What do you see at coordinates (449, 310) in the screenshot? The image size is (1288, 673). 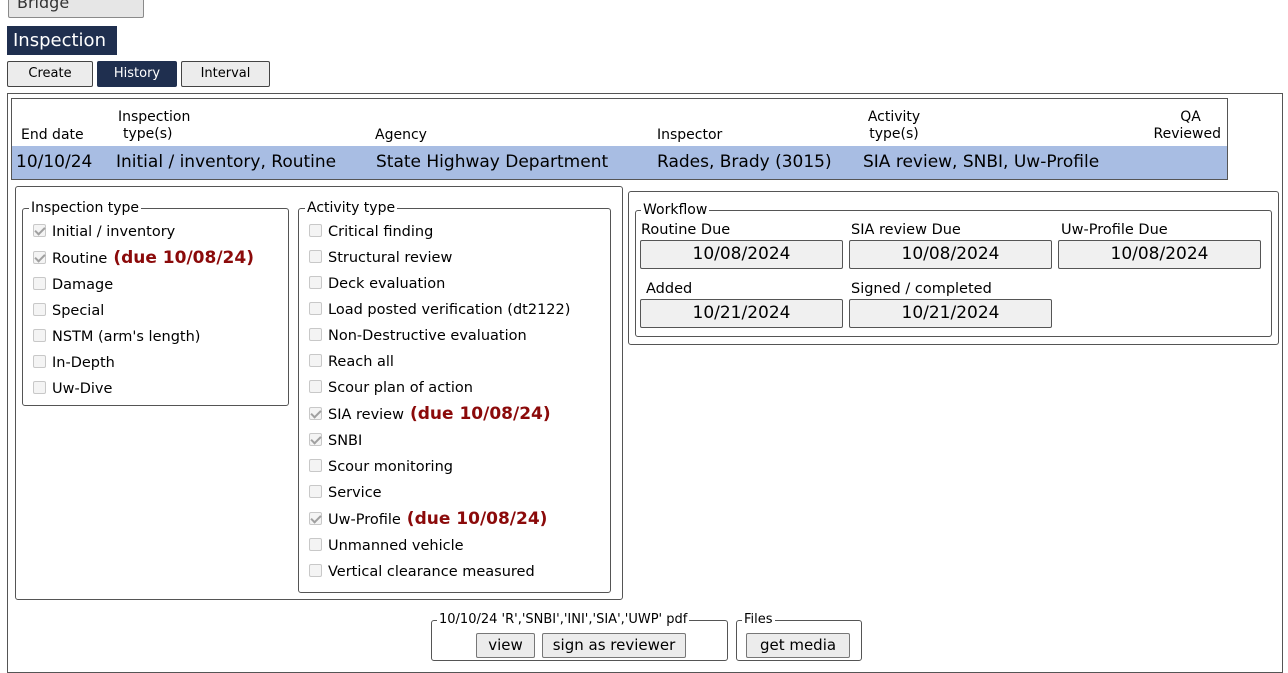 I see `checkbox-label: Load posted verification (dt2122)` at bounding box center [449, 310].